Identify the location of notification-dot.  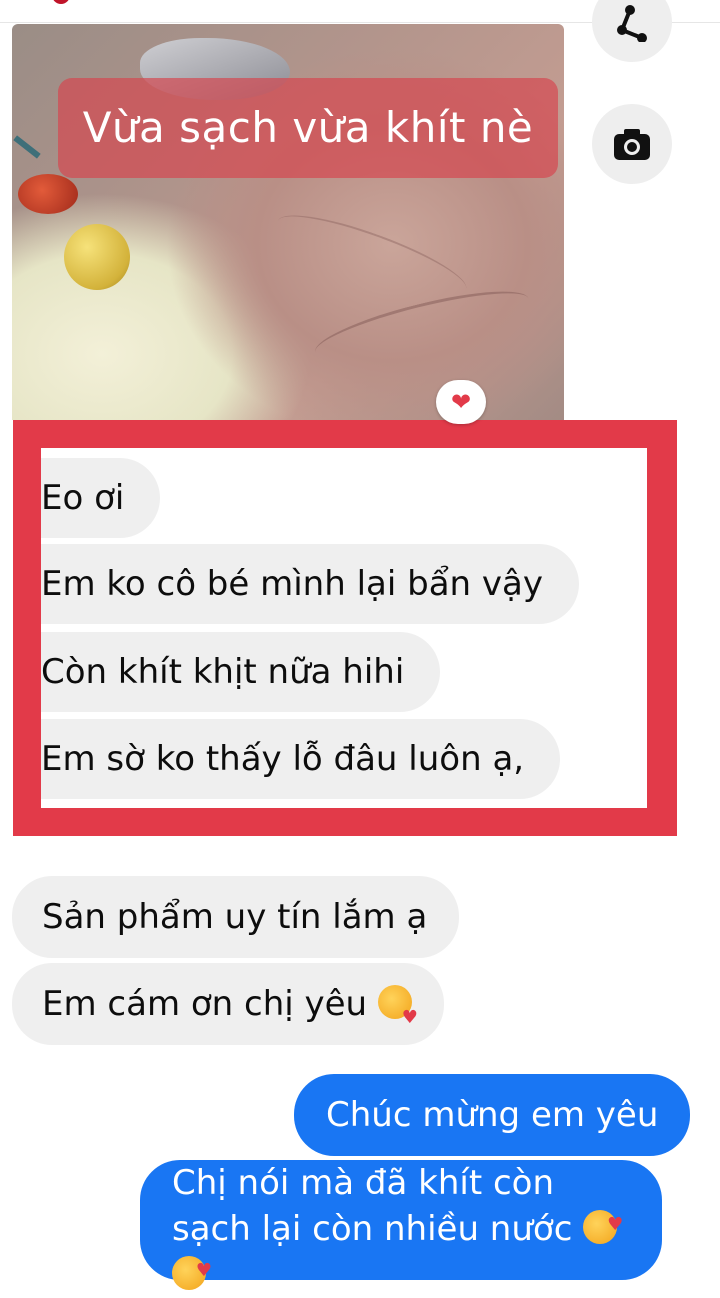
(61, 2).